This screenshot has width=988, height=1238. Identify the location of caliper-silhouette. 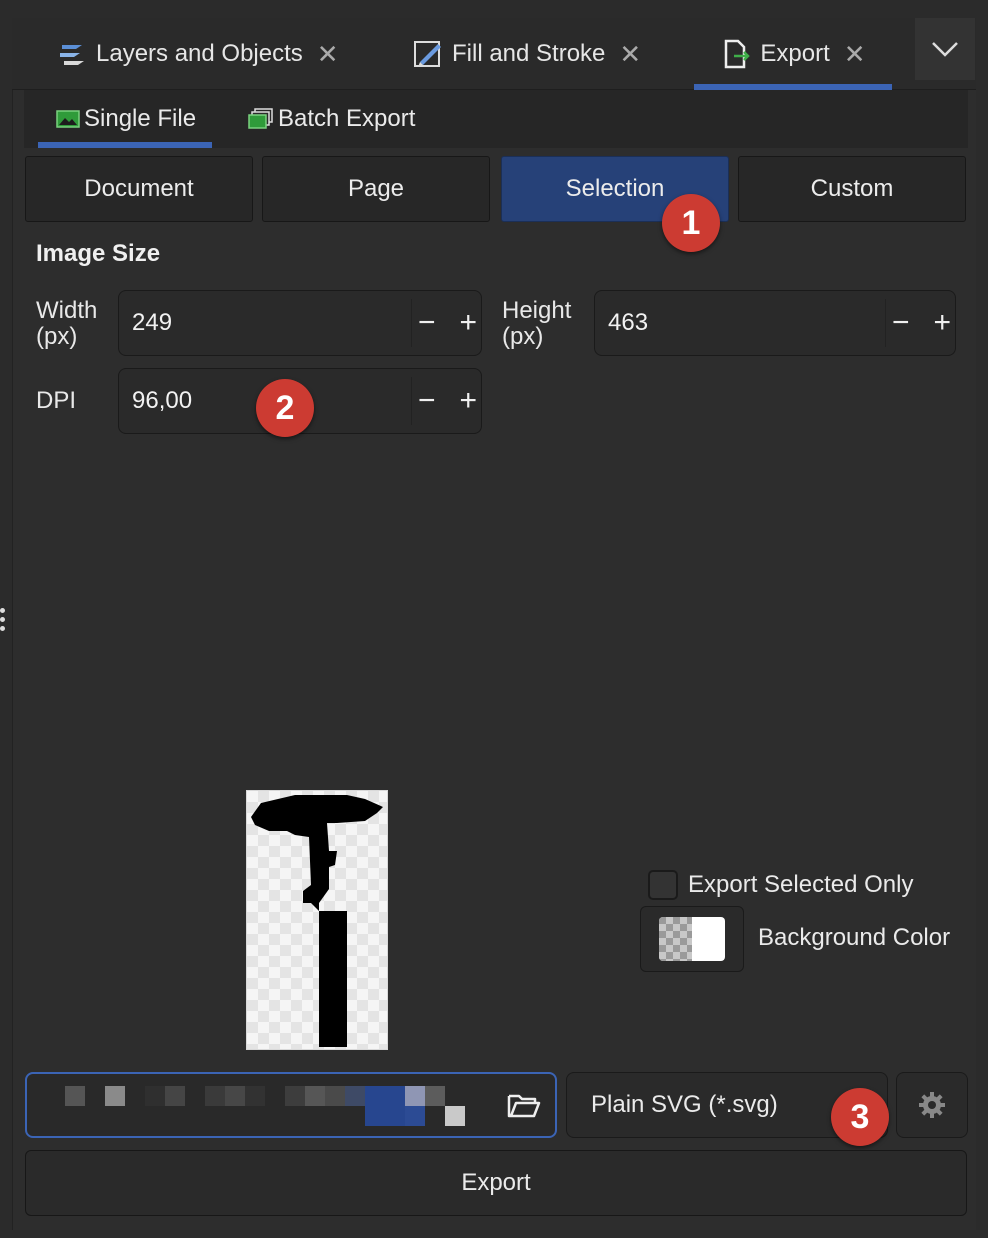
(317, 921).